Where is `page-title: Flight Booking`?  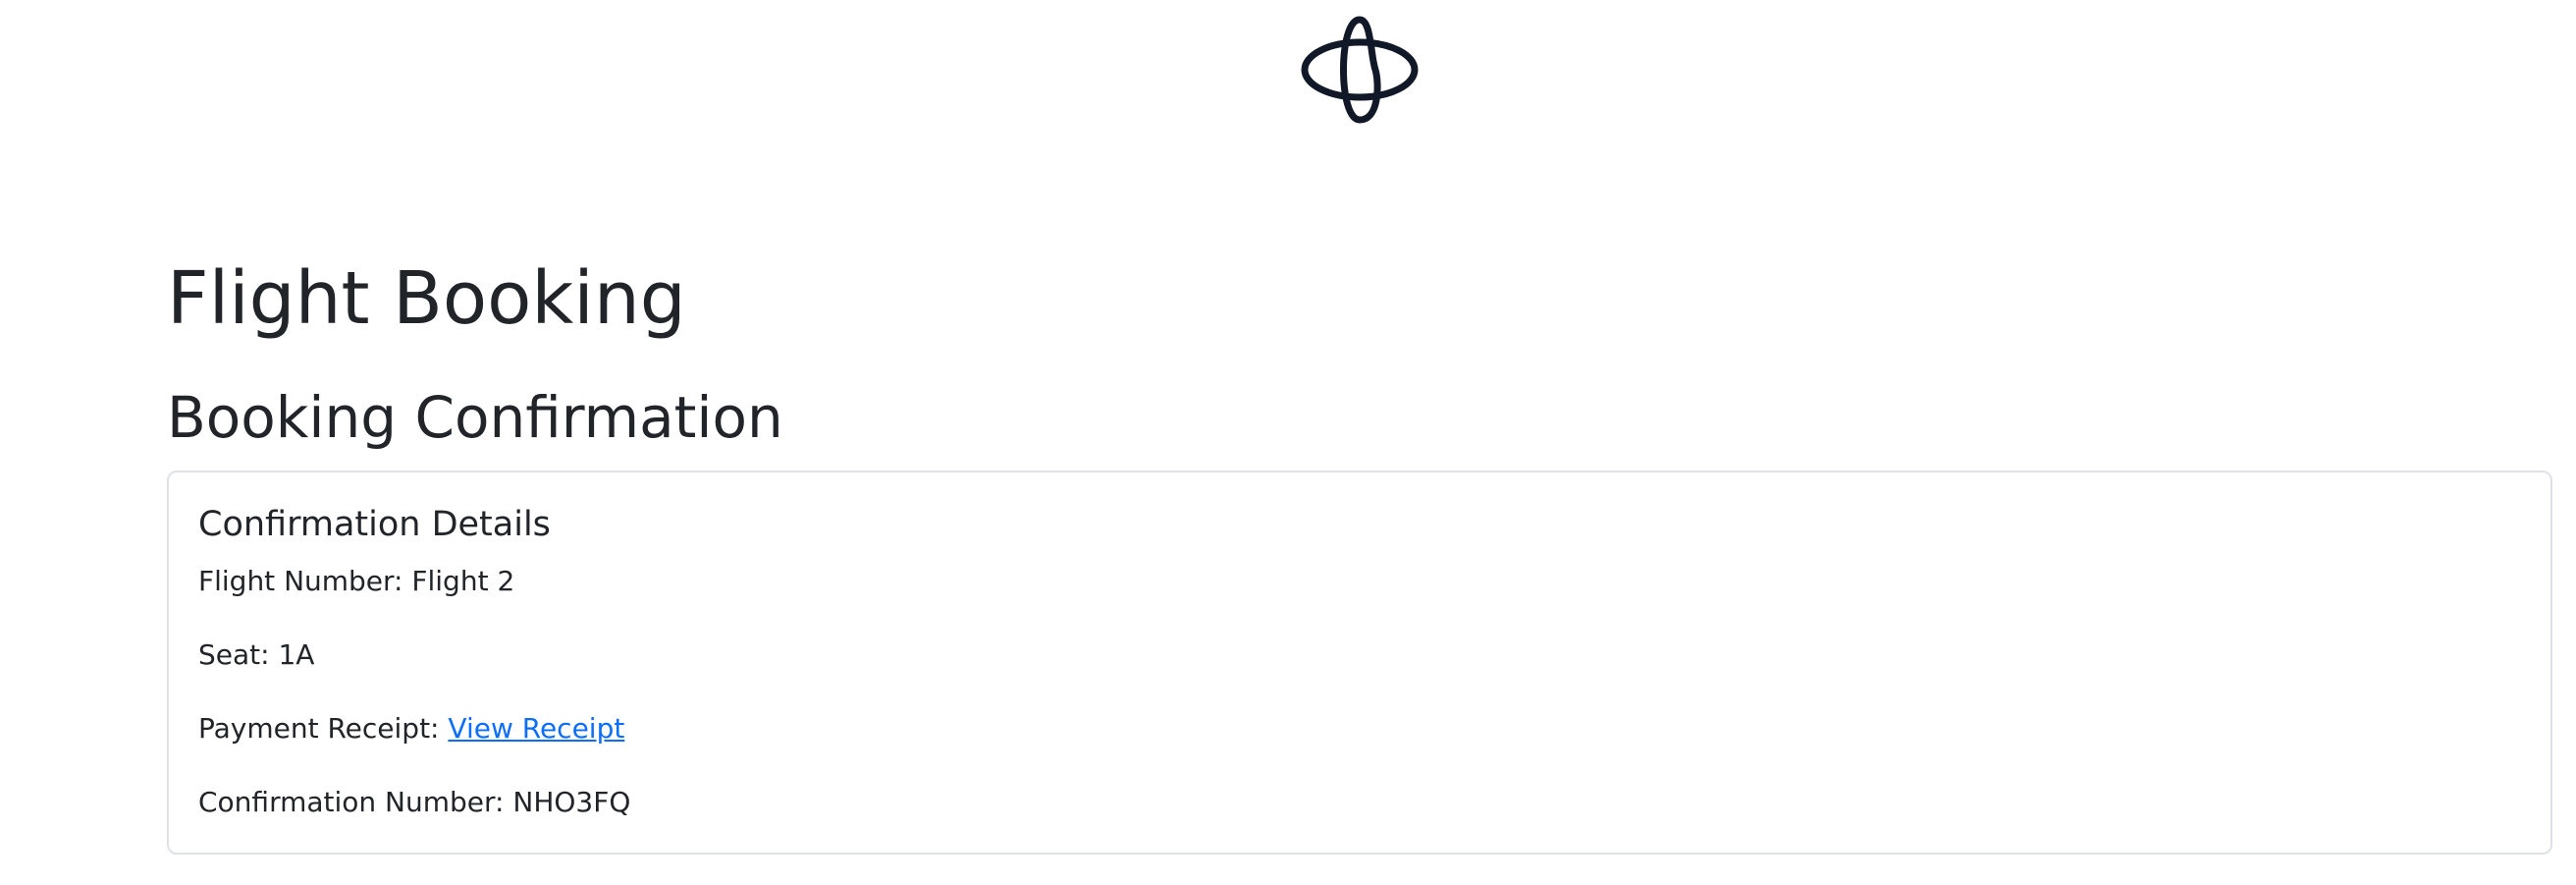 page-title: Flight Booking is located at coordinates (426, 298).